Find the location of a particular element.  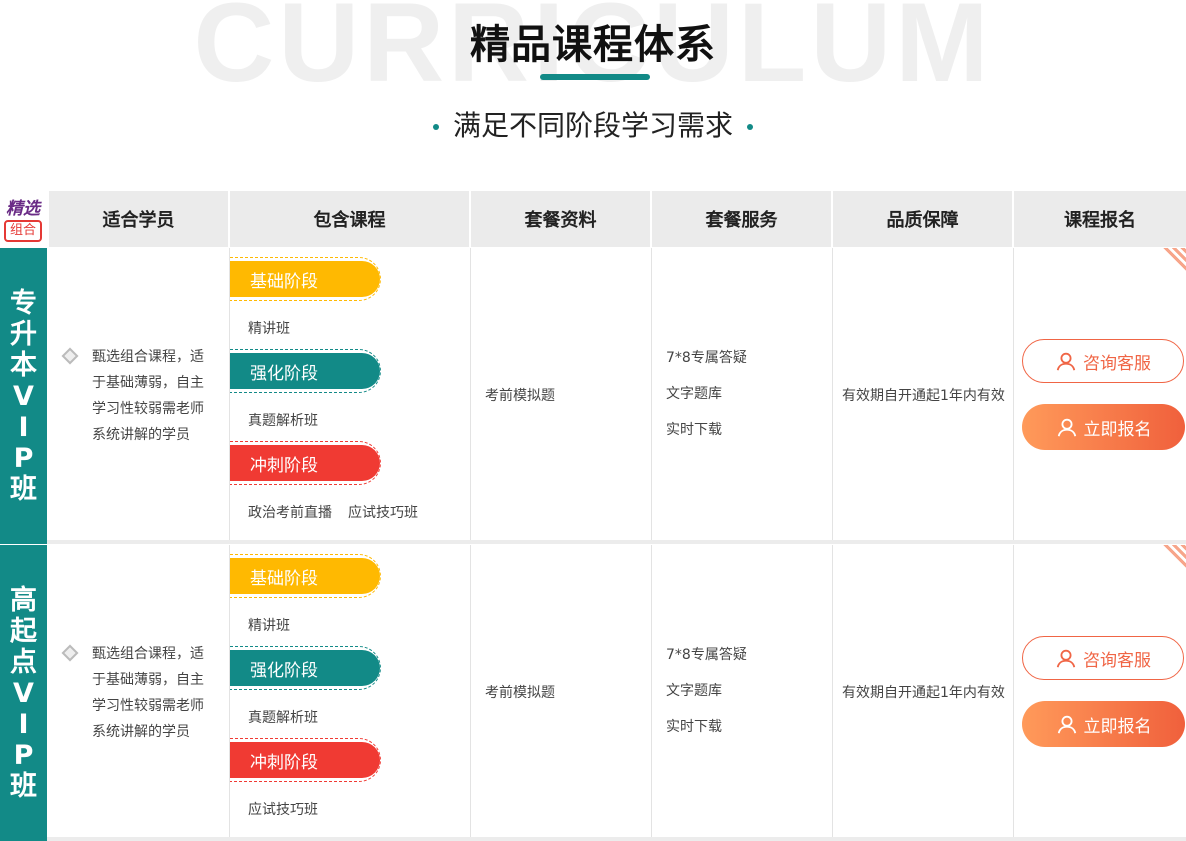

course-name: 政治考前直播 is located at coordinates (290, 513).